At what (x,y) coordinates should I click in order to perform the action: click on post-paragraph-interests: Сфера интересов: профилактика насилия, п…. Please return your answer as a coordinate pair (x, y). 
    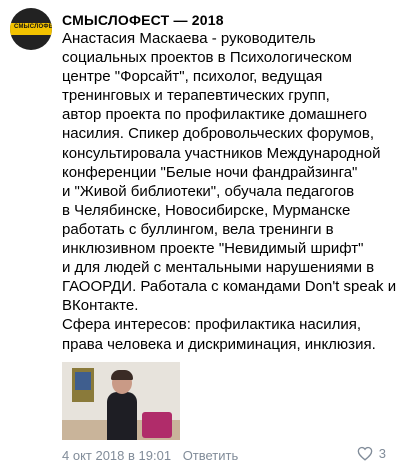
    Looking at the image, I should click on (219, 334).